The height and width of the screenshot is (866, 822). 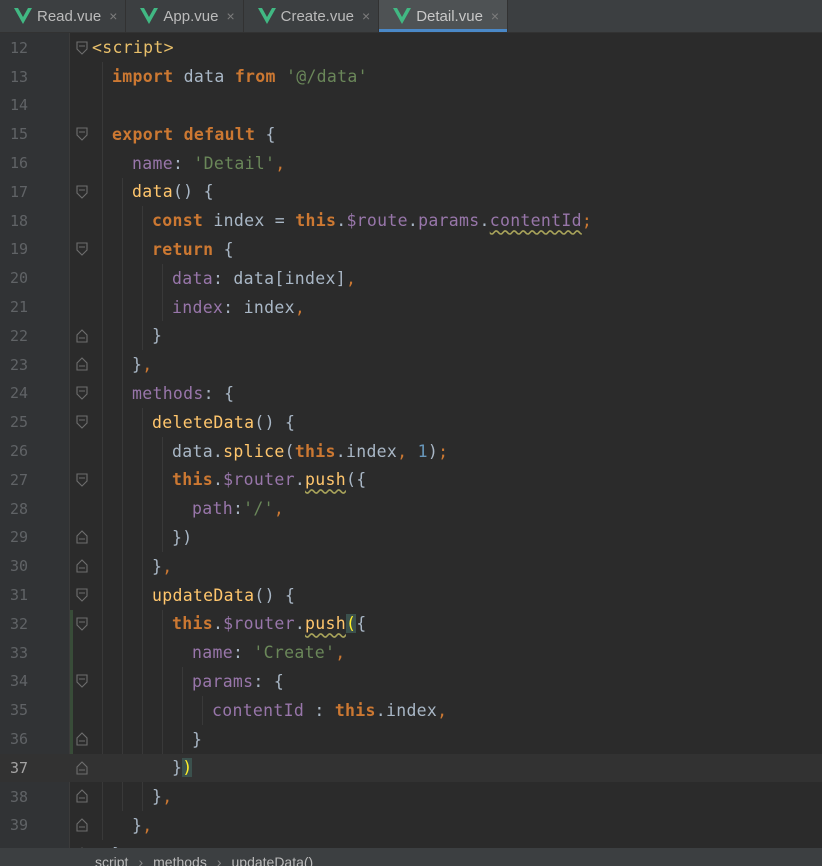 I want to click on code-text: <script>, so click(x=133, y=47).